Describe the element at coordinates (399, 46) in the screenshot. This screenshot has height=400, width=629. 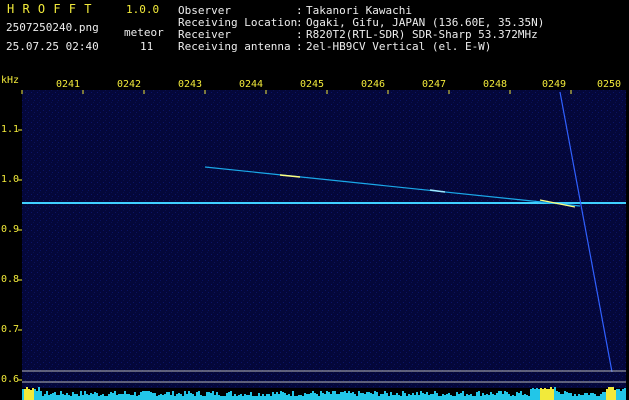
I see `info-value-antenna: 2el-HB9CV Vertical (el. E-W)` at that location.